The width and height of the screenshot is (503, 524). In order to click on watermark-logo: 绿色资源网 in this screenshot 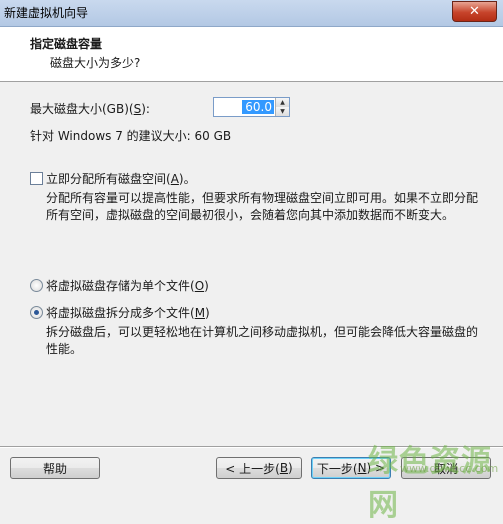, I will do `click(430, 483)`.